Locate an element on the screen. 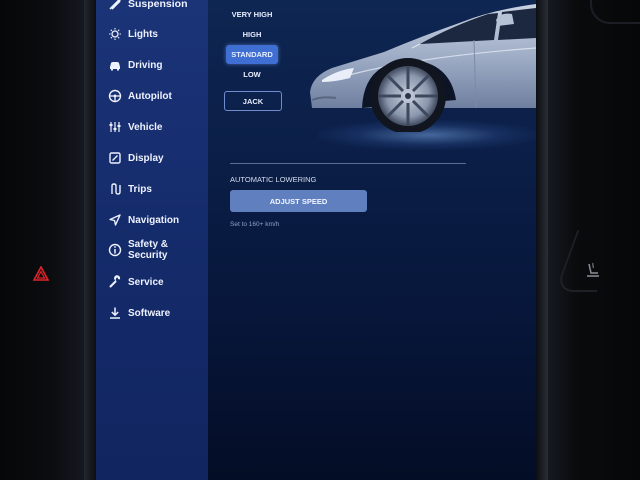  sidebar-item-label: Navigation is located at coordinates (154, 220).